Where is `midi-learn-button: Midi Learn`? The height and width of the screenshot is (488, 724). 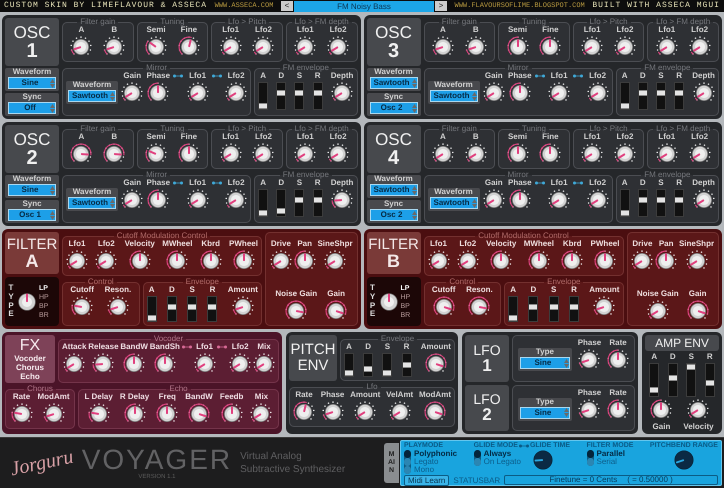 midi-learn-button: Midi Learn is located at coordinates (427, 480).